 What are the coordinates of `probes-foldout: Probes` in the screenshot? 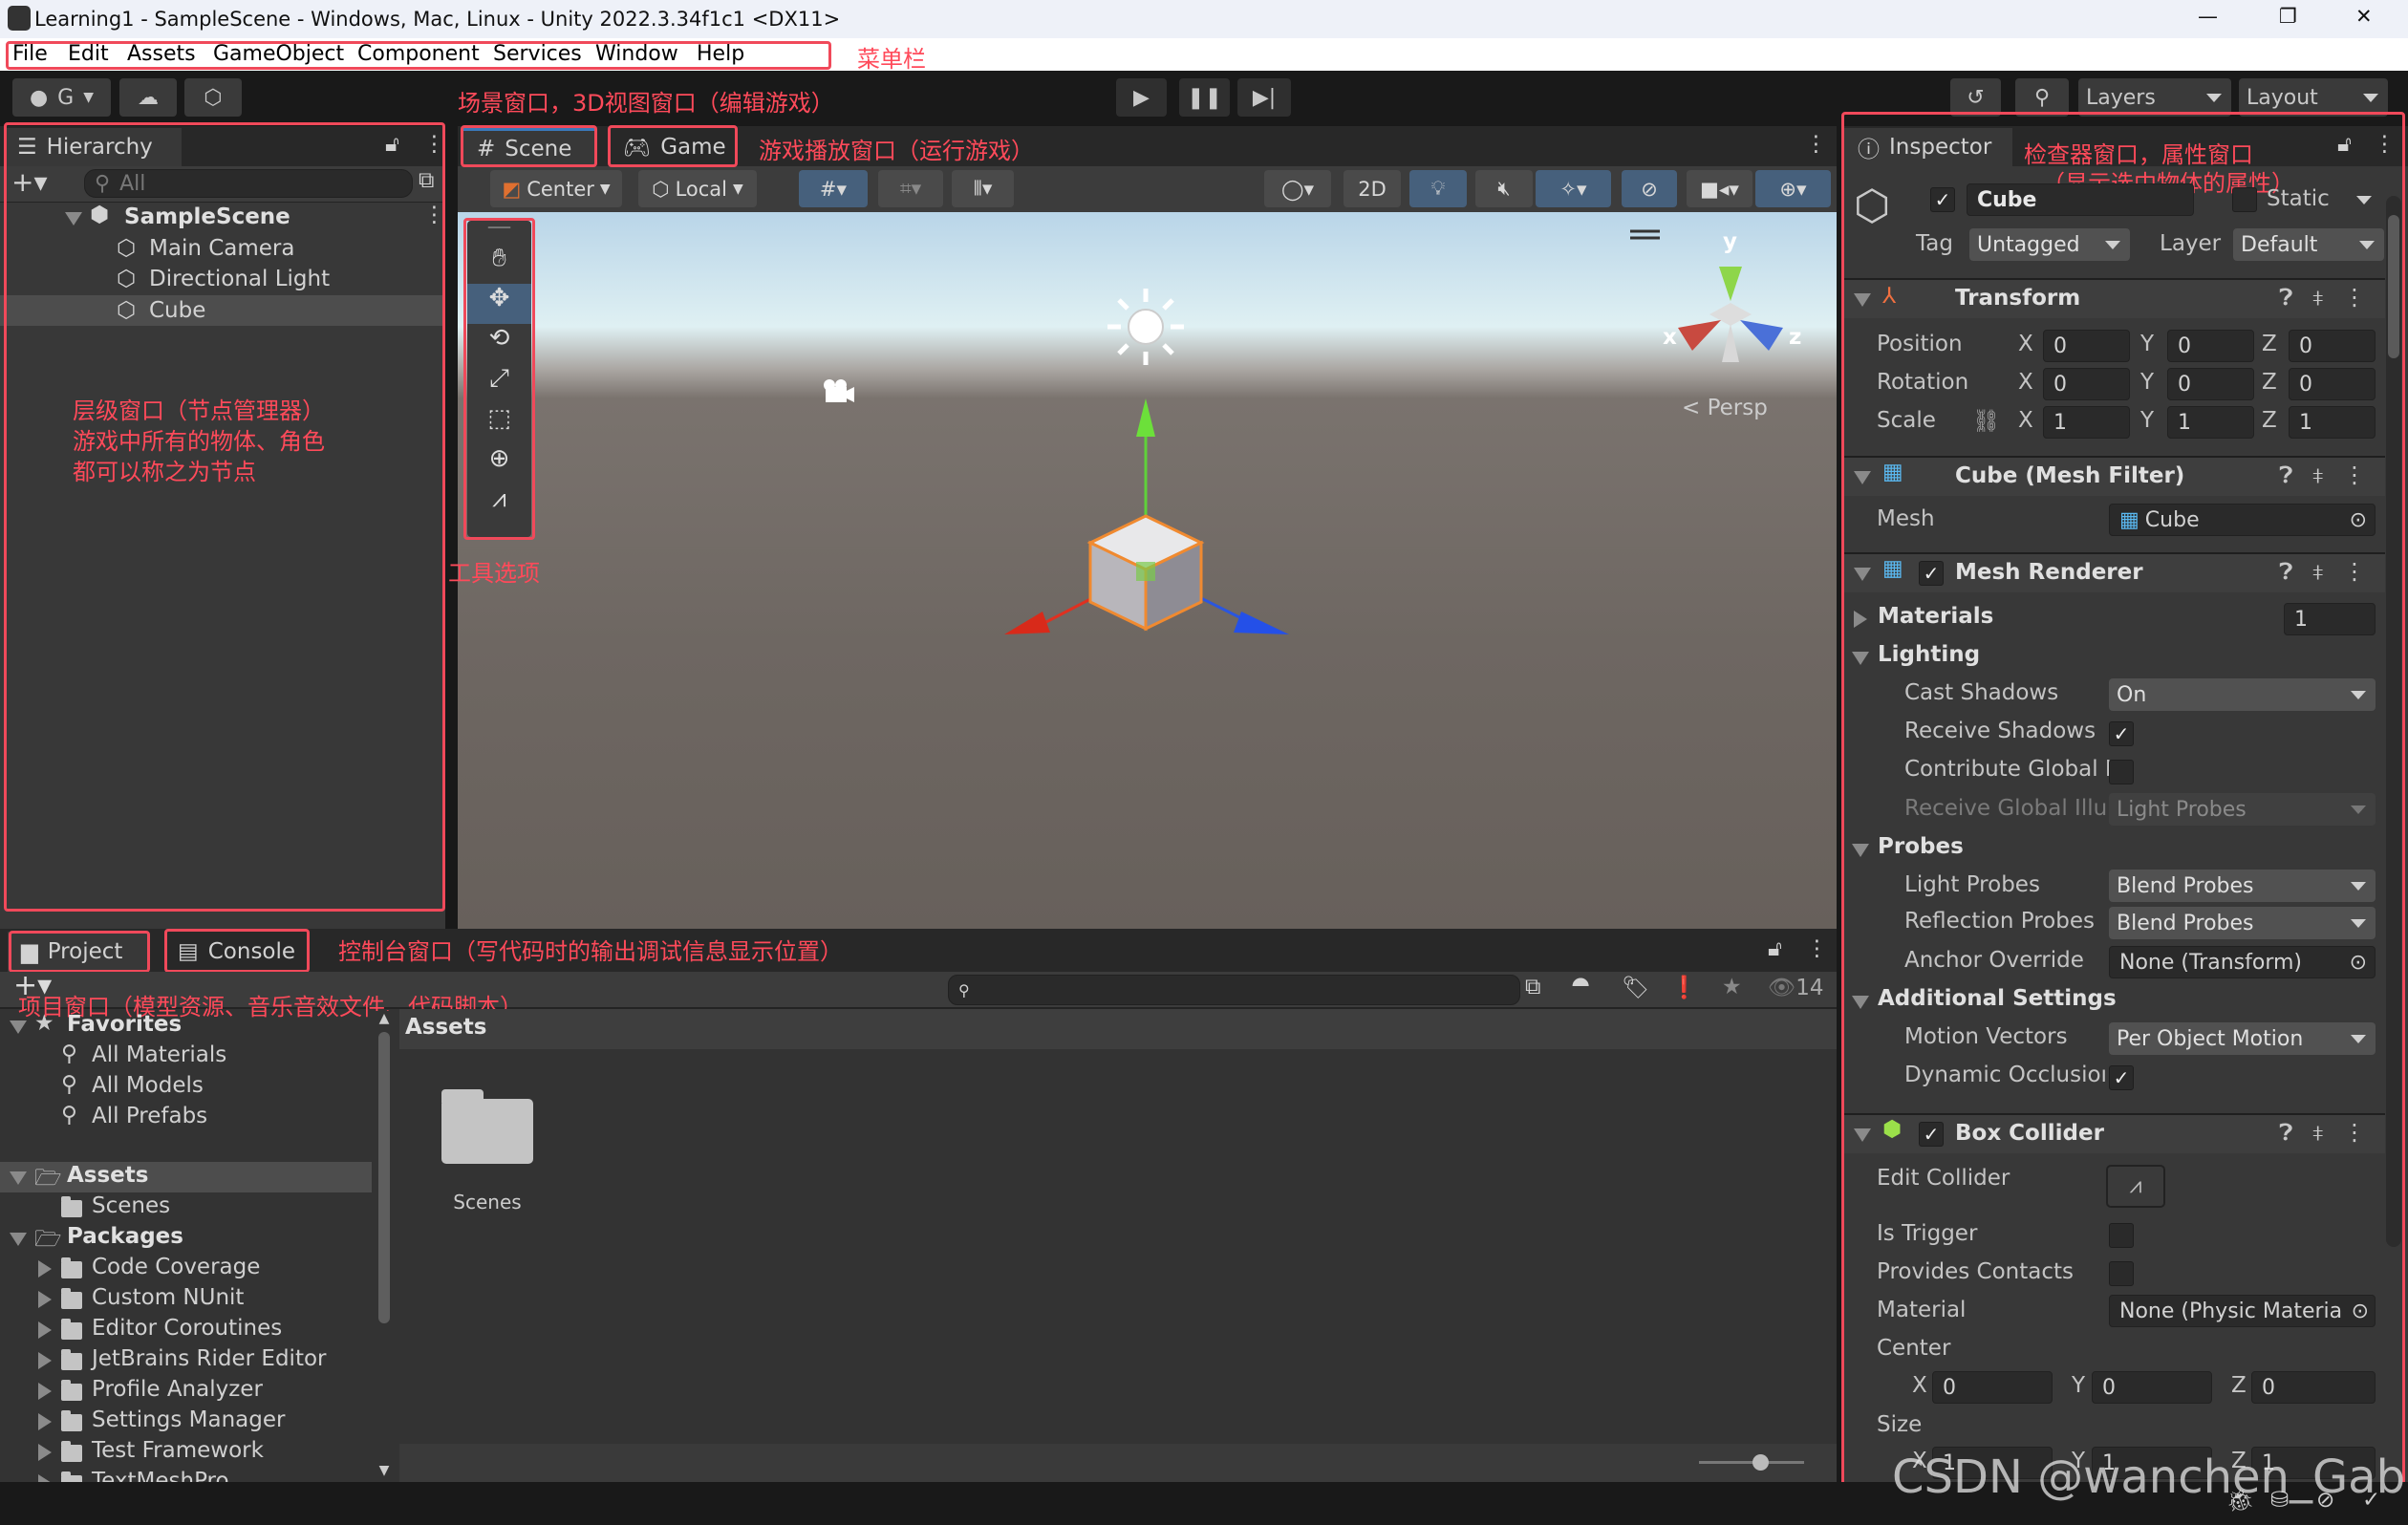 It's located at (1921, 846).